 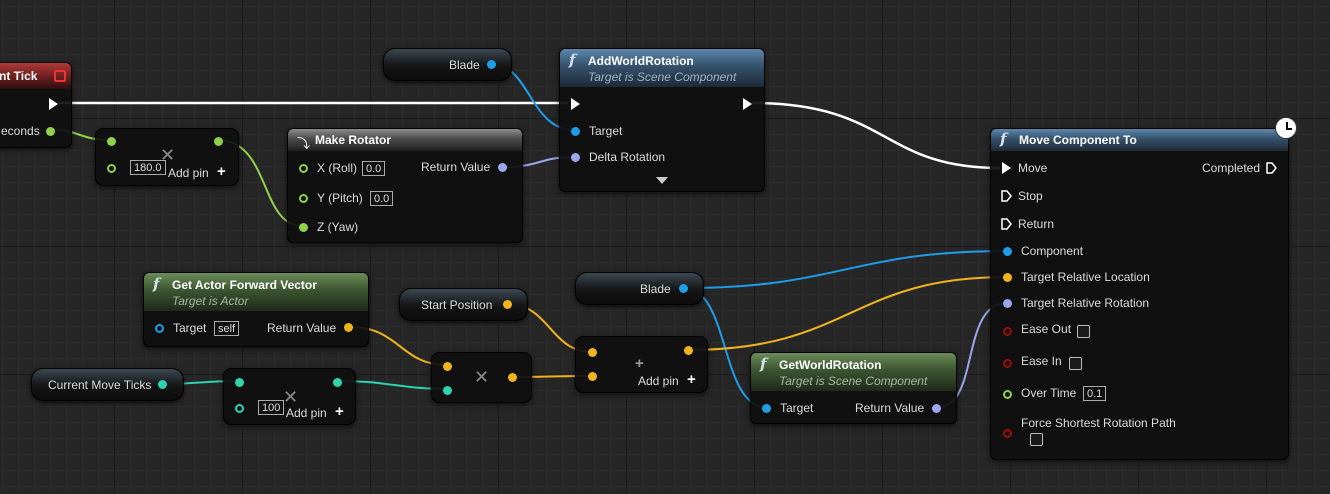 What do you see at coordinates (1007, 303) in the screenshot?
I see `target-relative-rotation-pin` at bounding box center [1007, 303].